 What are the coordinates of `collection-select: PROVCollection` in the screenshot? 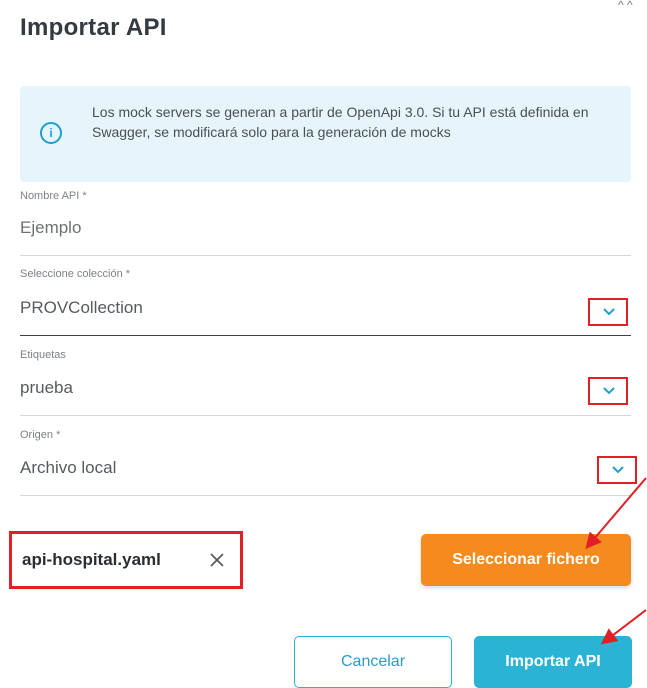 It's located at (81, 308).